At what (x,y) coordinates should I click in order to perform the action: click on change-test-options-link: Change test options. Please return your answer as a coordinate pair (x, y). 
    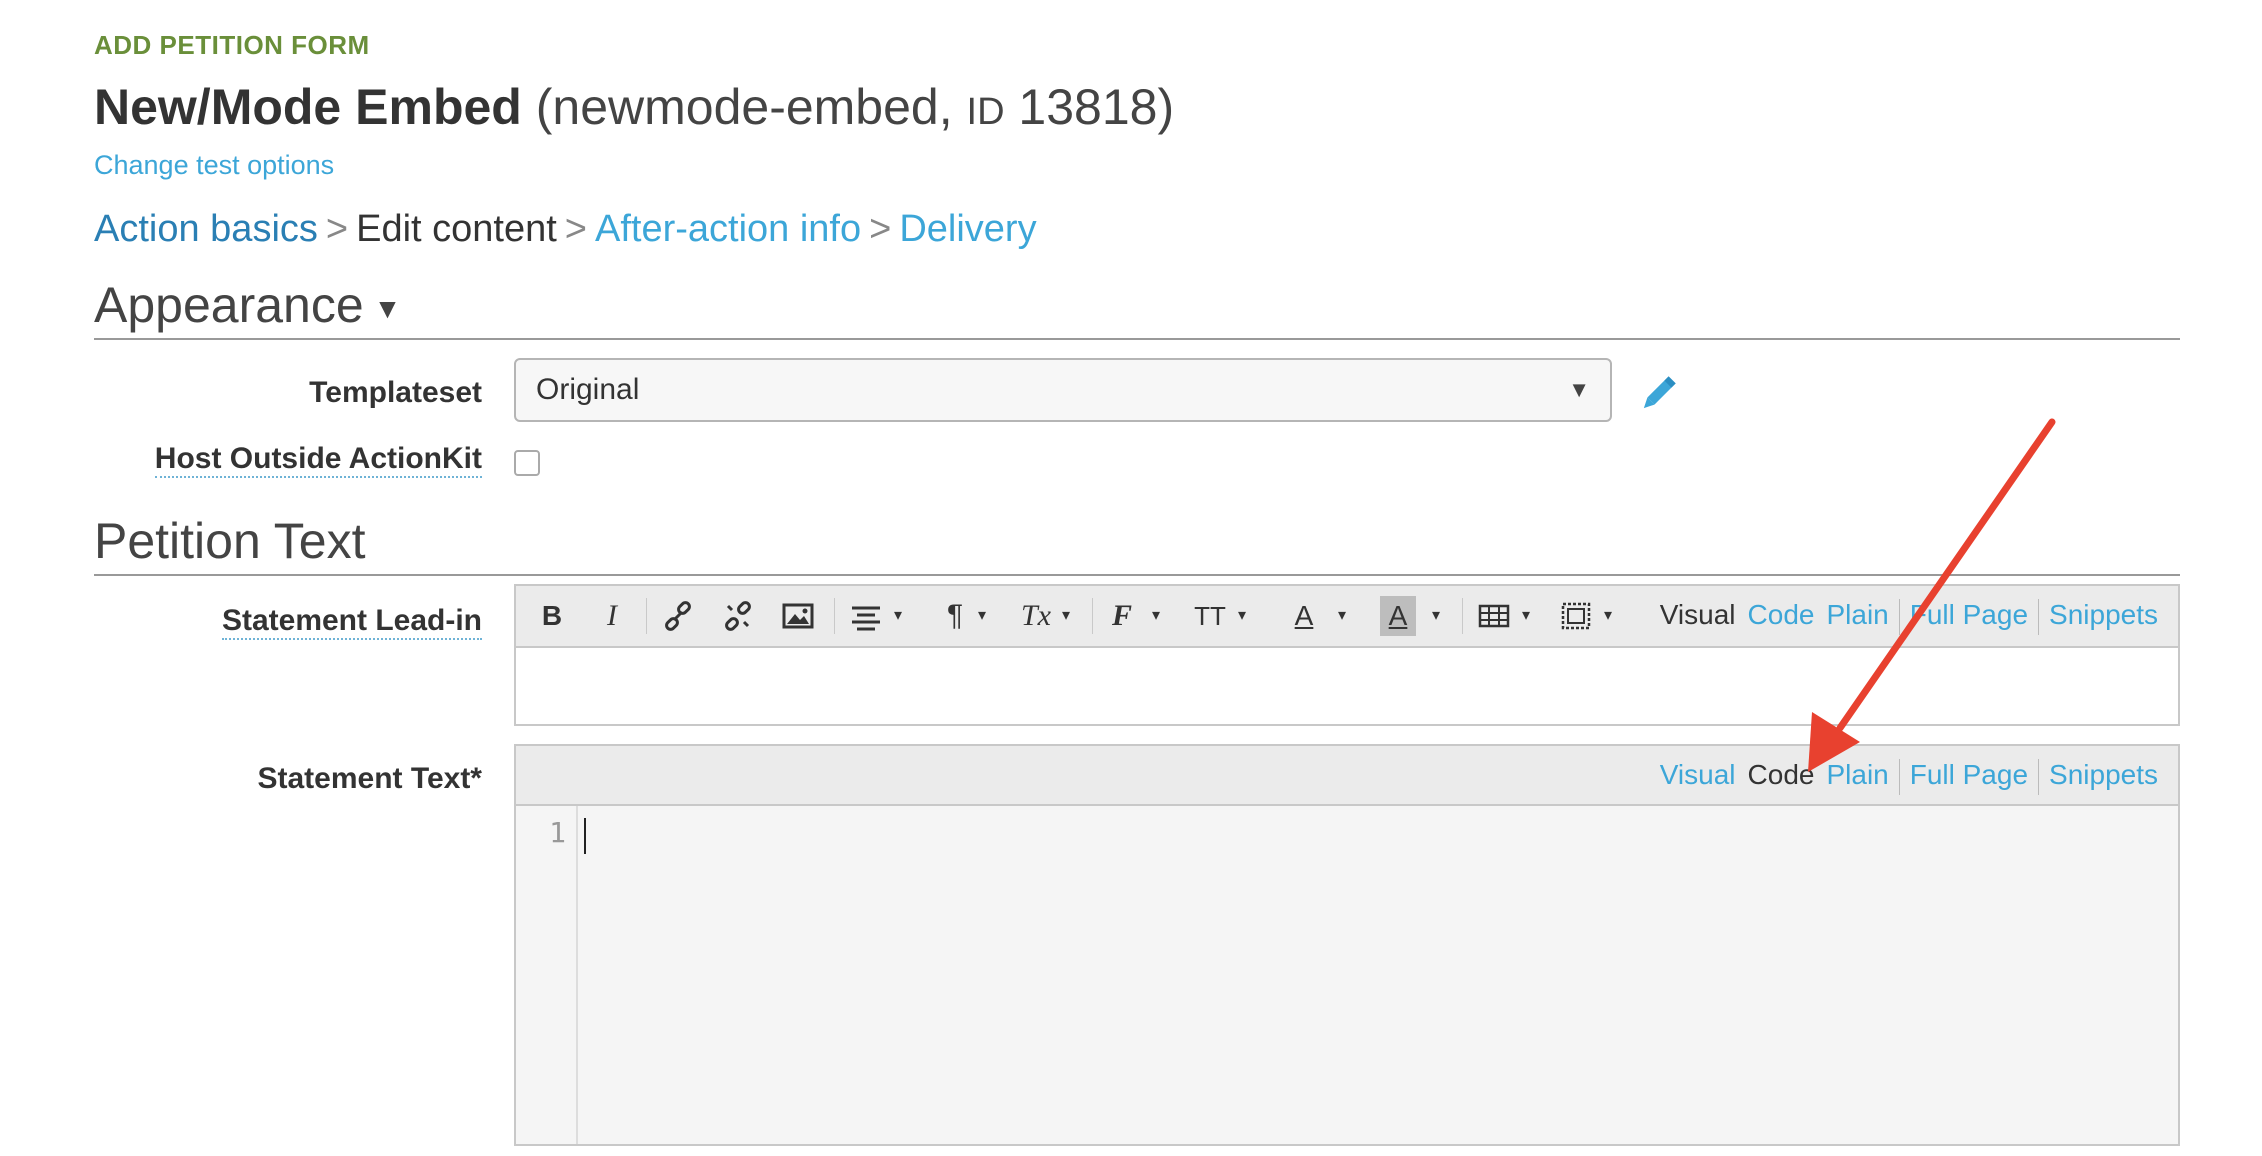
    Looking at the image, I should click on (214, 165).